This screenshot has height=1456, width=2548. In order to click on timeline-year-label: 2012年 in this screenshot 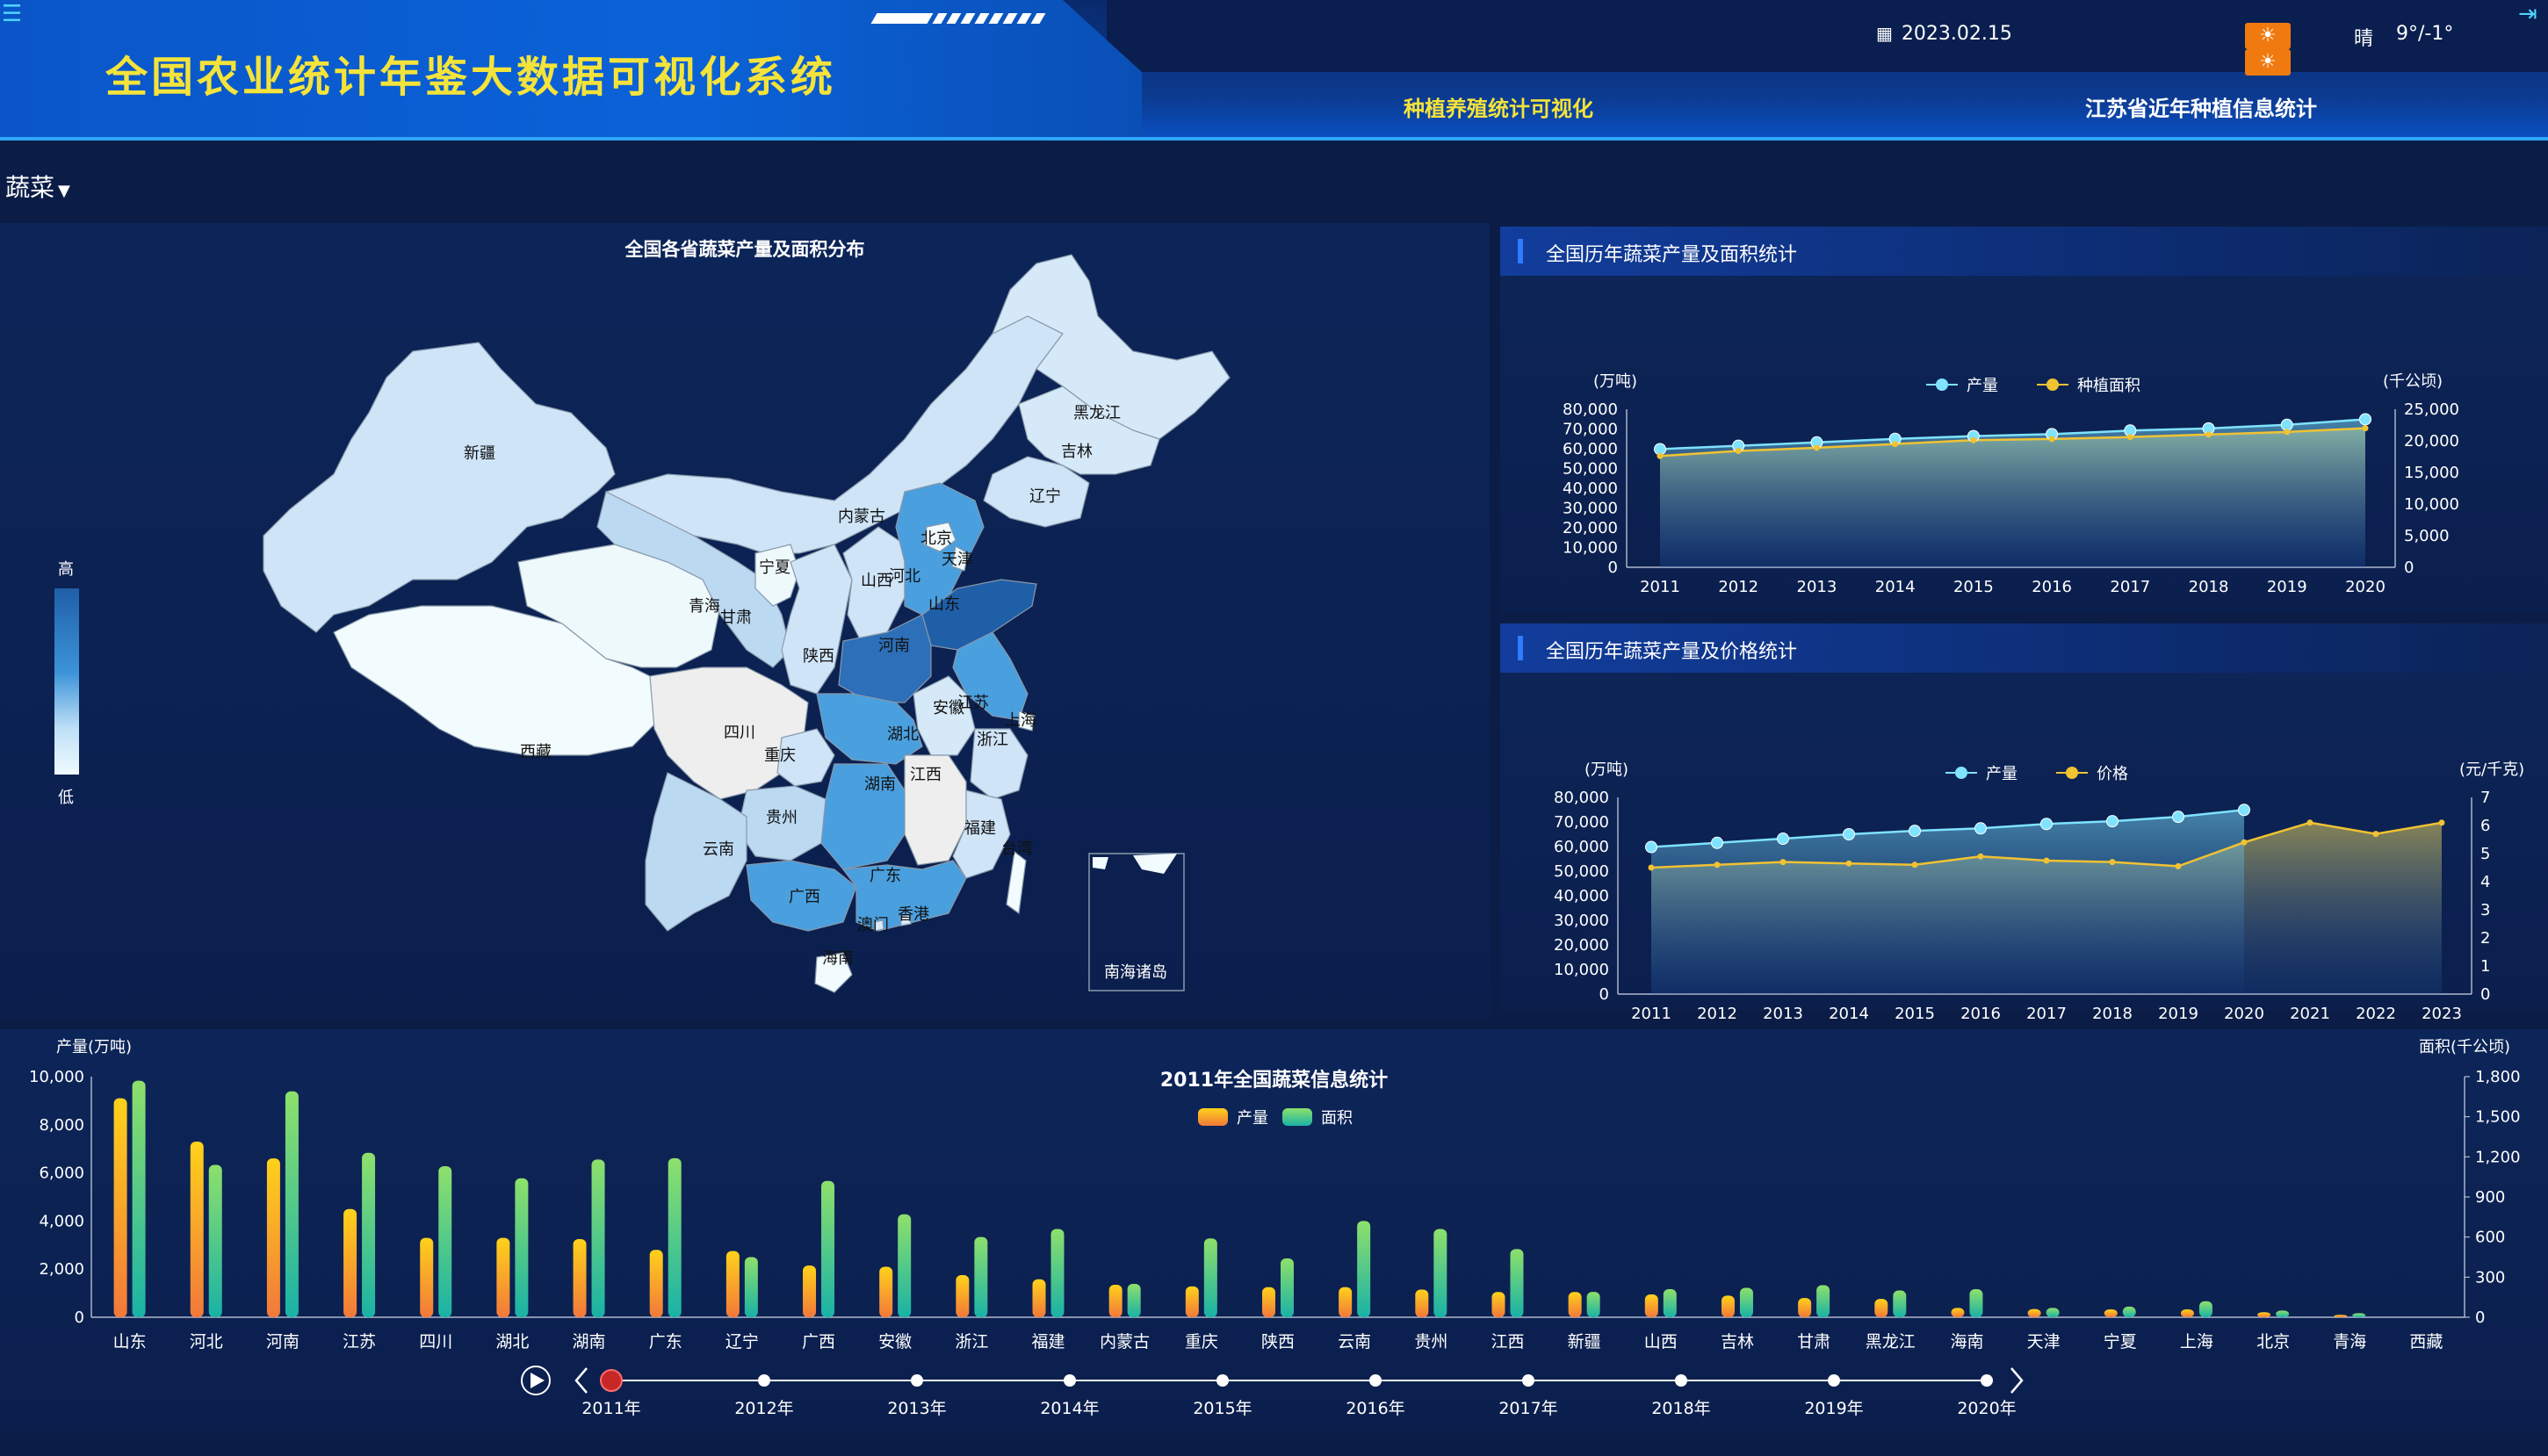, I will do `click(763, 1408)`.